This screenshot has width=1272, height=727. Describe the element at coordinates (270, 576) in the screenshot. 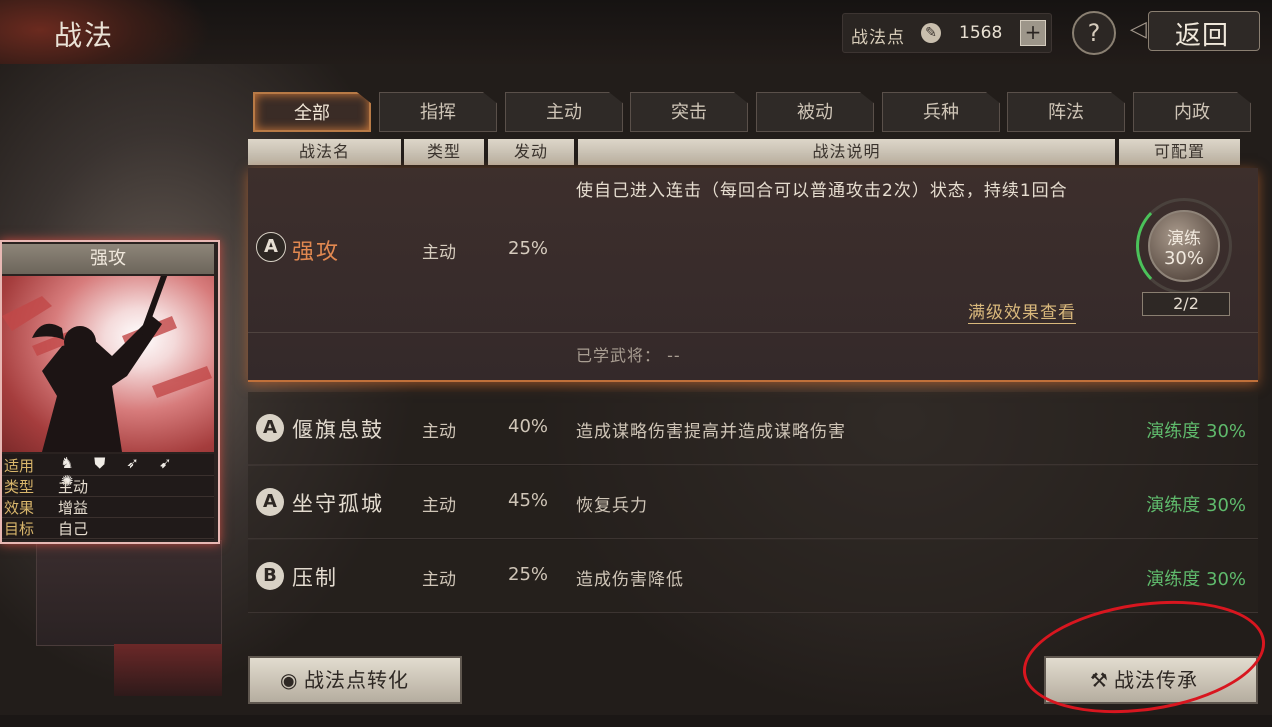

I see `grade-badge: B` at that location.